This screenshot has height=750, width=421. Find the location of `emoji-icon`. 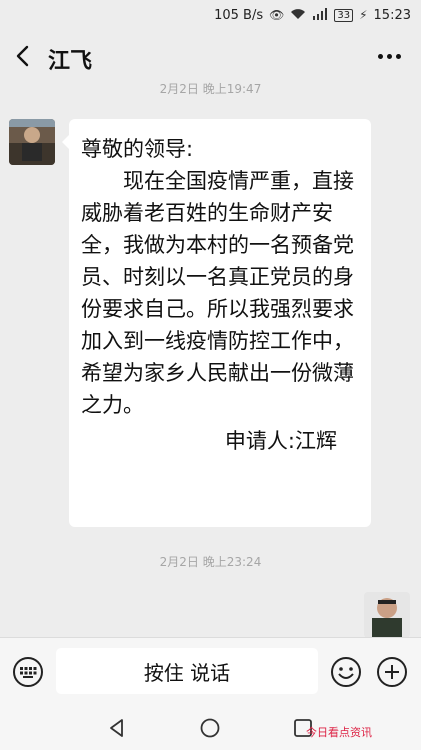

emoji-icon is located at coordinates (346, 672).